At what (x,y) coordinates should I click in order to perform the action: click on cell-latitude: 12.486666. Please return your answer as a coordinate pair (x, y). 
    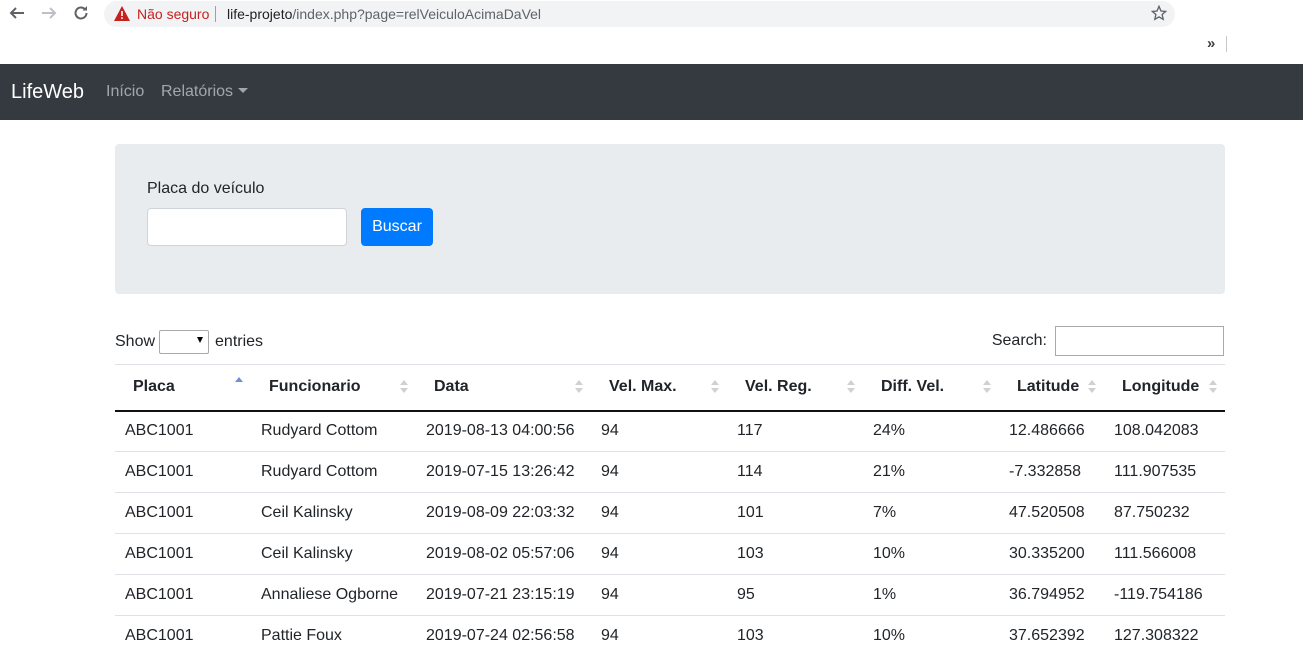
    Looking at the image, I should click on (1051, 431).